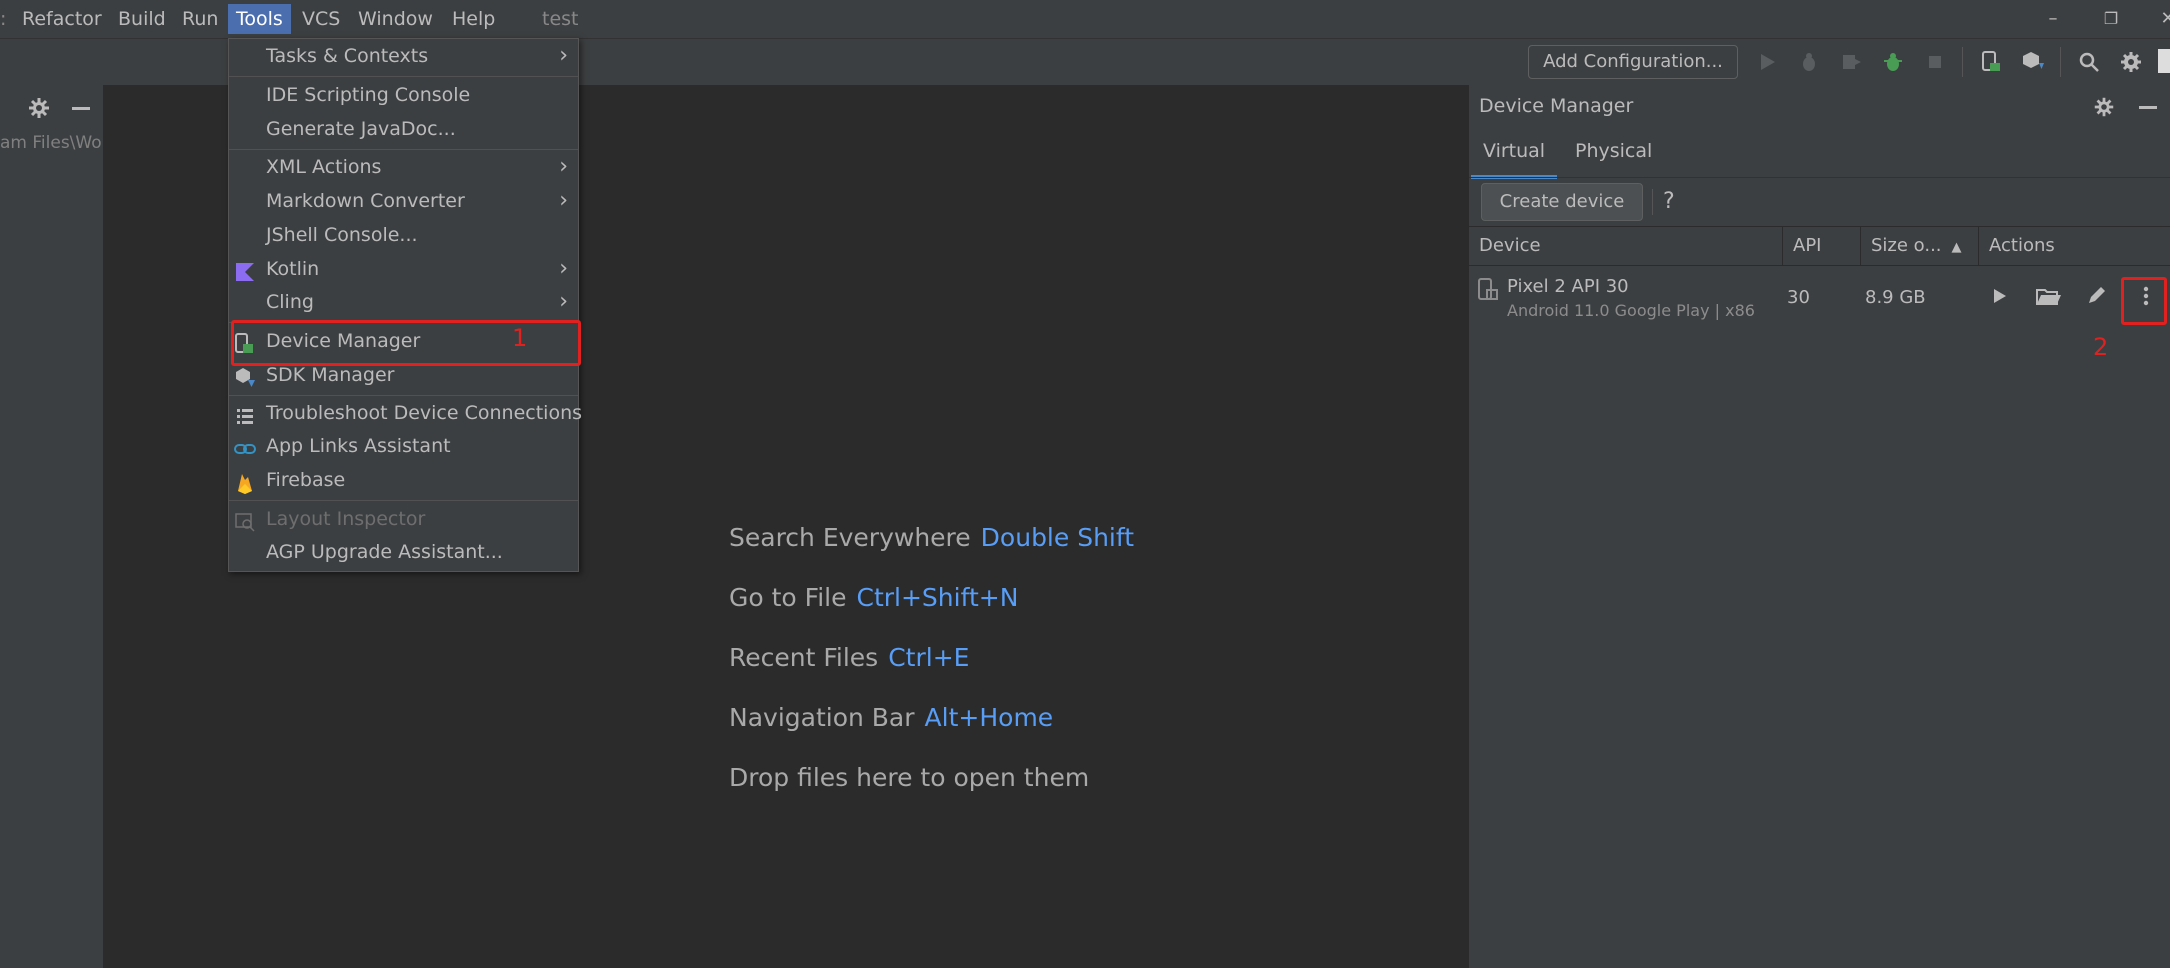 This screenshot has width=2170, height=968. Describe the element at coordinates (1893, 62) in the screenshot. I see `attach-debugger-icon` at that location.